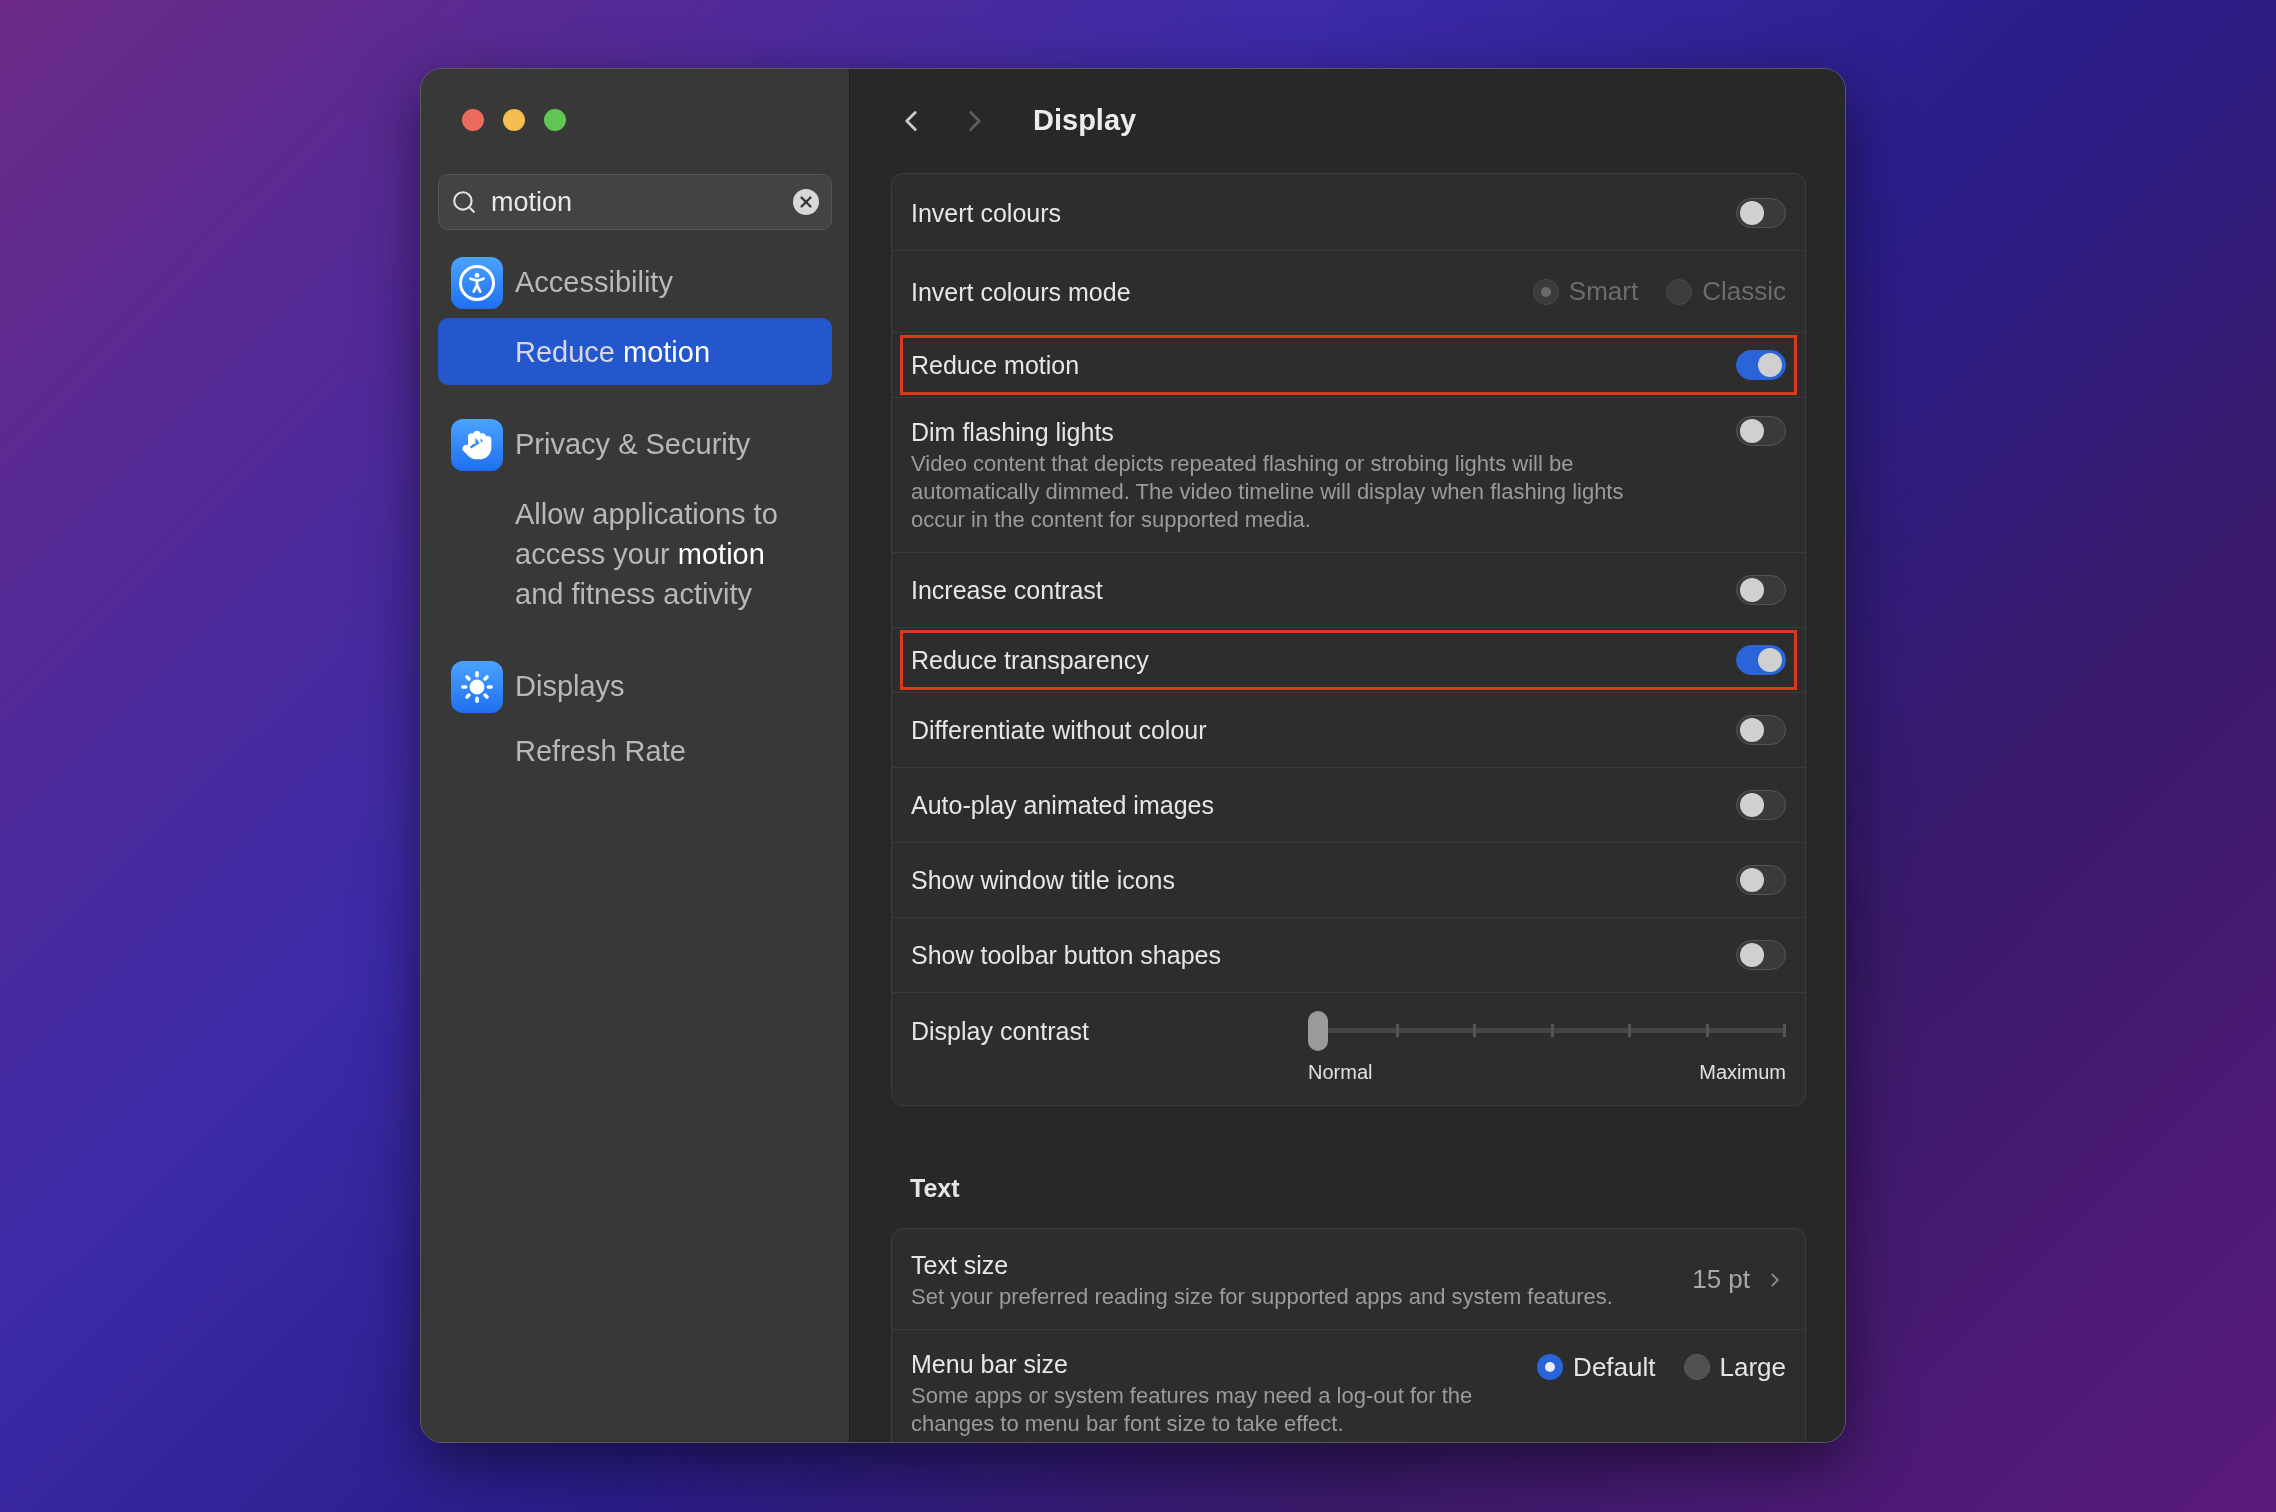 The image size is (2276, 1512). Describe the element at coordinates (1030, 660) in the screenshot. I see `setting-label: Reduce transparency` at that location.